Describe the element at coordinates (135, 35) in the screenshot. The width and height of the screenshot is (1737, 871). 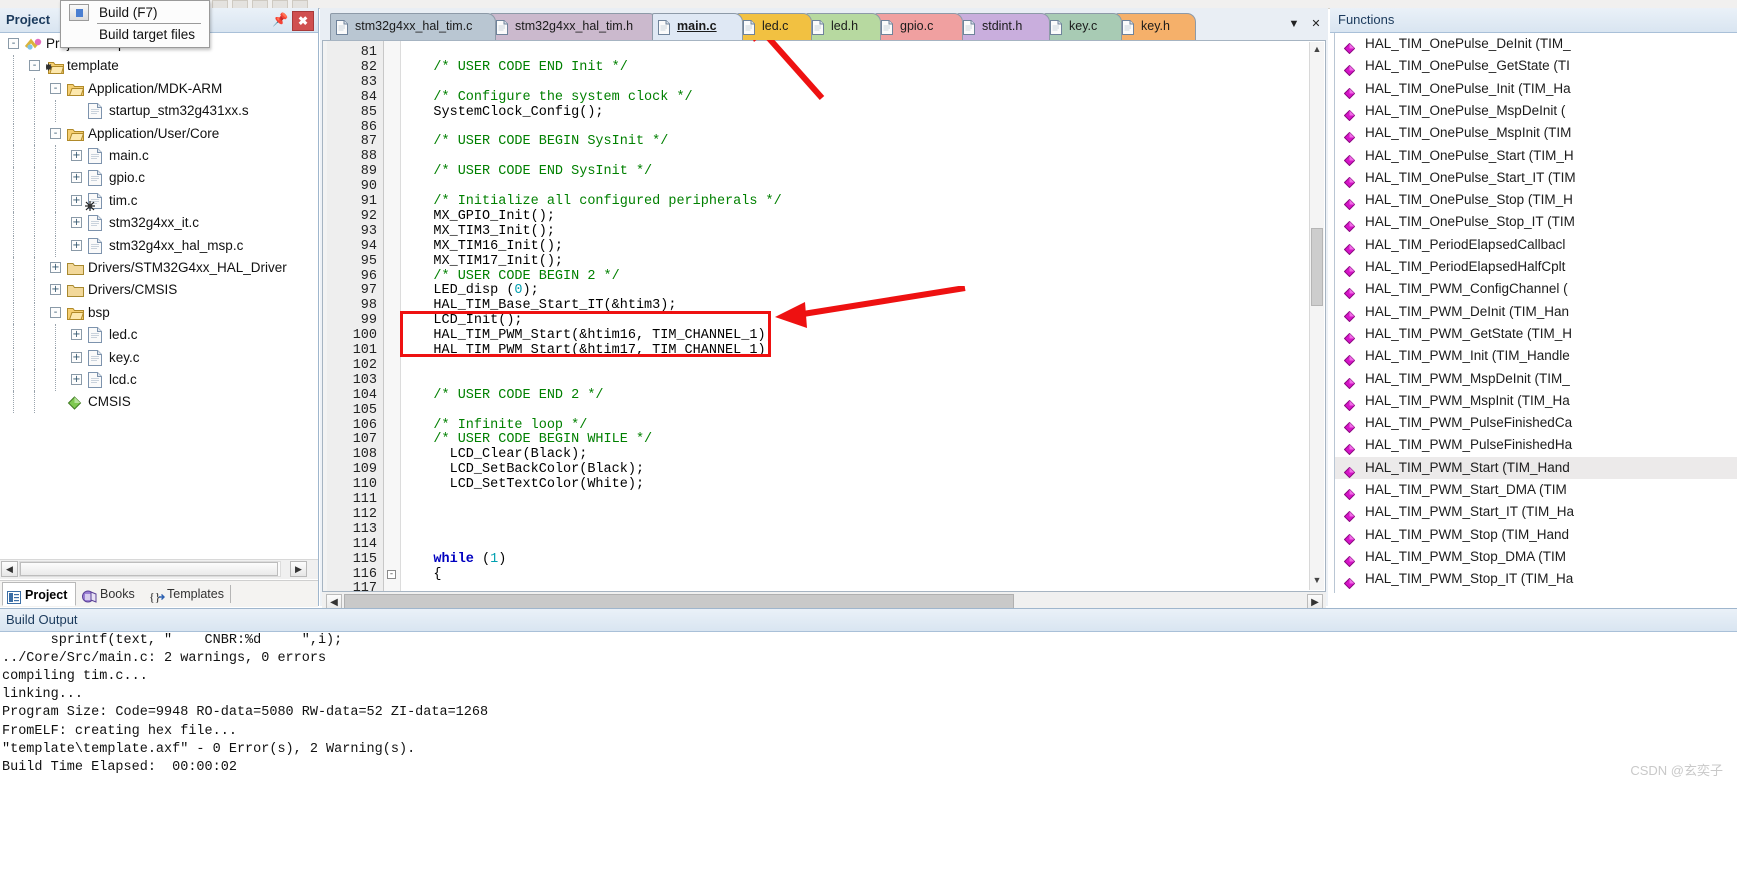
I see `menu-item-build-target-files: Build target files` at that location.